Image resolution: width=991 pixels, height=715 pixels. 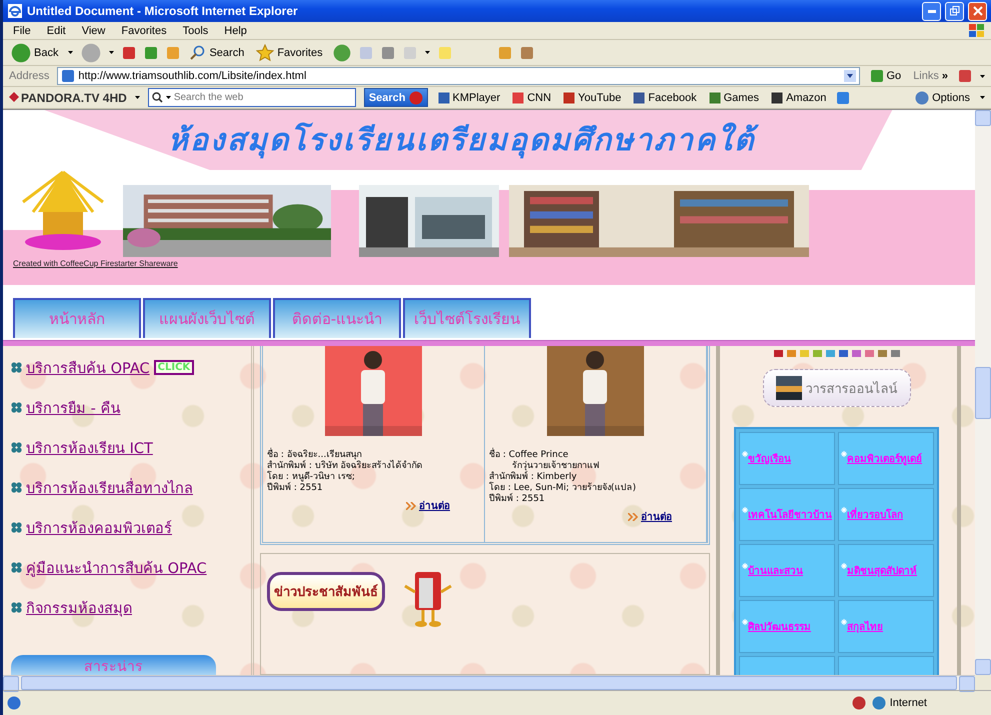 What do you see at coordinates (850, 76) in the screenshot?
I see `dropdown-icon` at bounding box center [850, 76].